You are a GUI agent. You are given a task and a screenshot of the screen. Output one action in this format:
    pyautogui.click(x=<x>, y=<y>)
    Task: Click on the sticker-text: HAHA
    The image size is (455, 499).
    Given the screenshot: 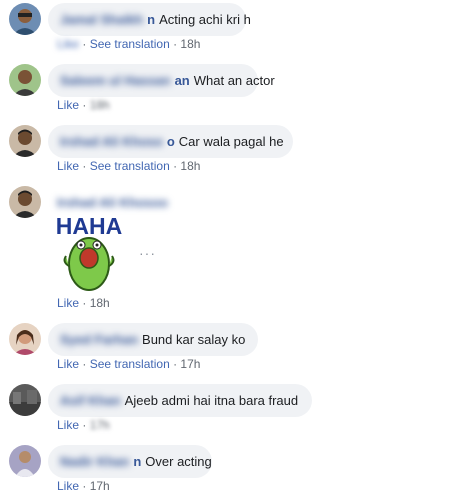 What is the action you would take?
    pyautogui.click(x=89, y=226)
    